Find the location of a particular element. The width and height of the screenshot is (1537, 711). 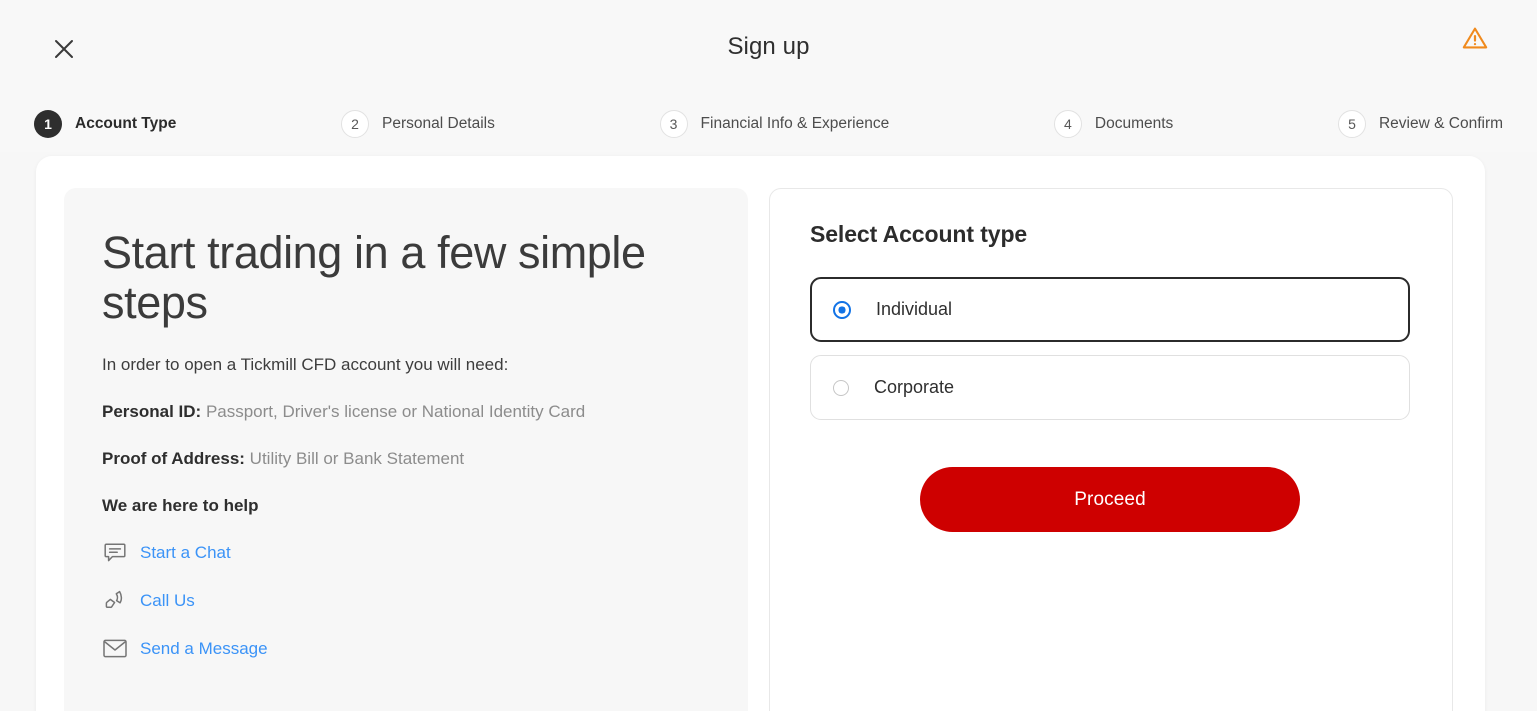

option-label: Individual is located at coordinates (914, 309).